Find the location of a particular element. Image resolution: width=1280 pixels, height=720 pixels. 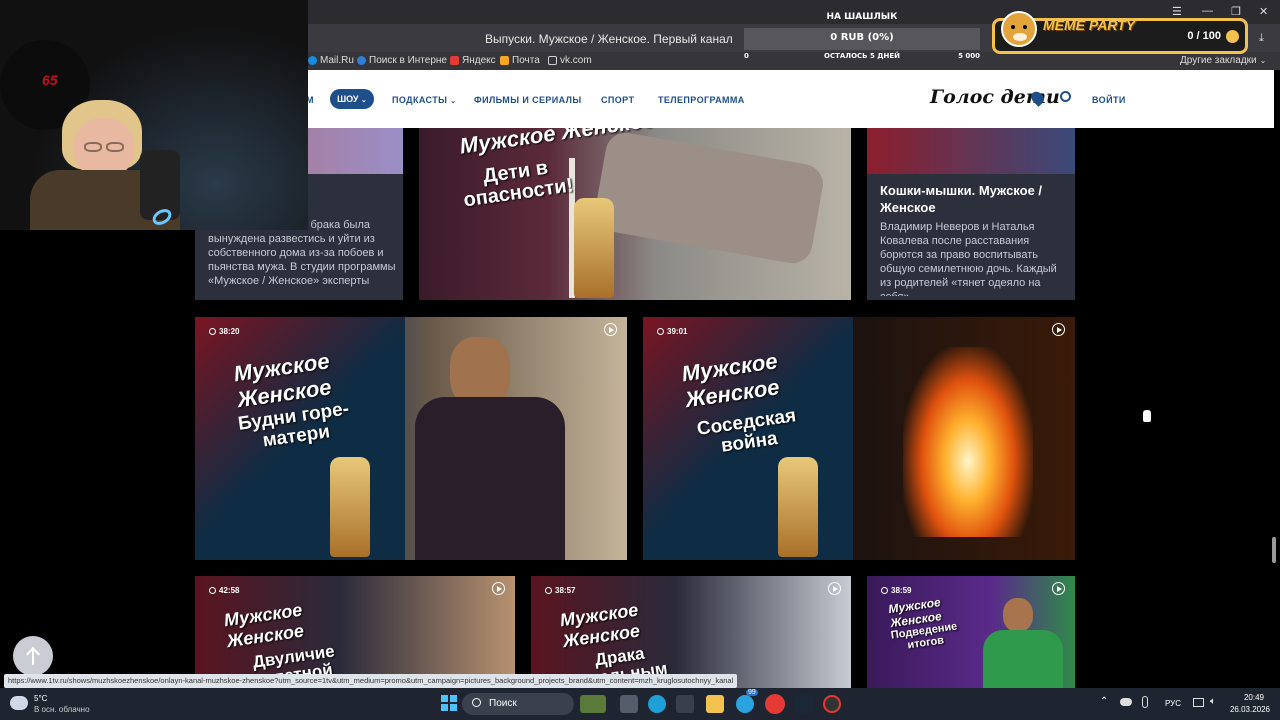

minimize-icon: — is located at coordinates (1207, 11).